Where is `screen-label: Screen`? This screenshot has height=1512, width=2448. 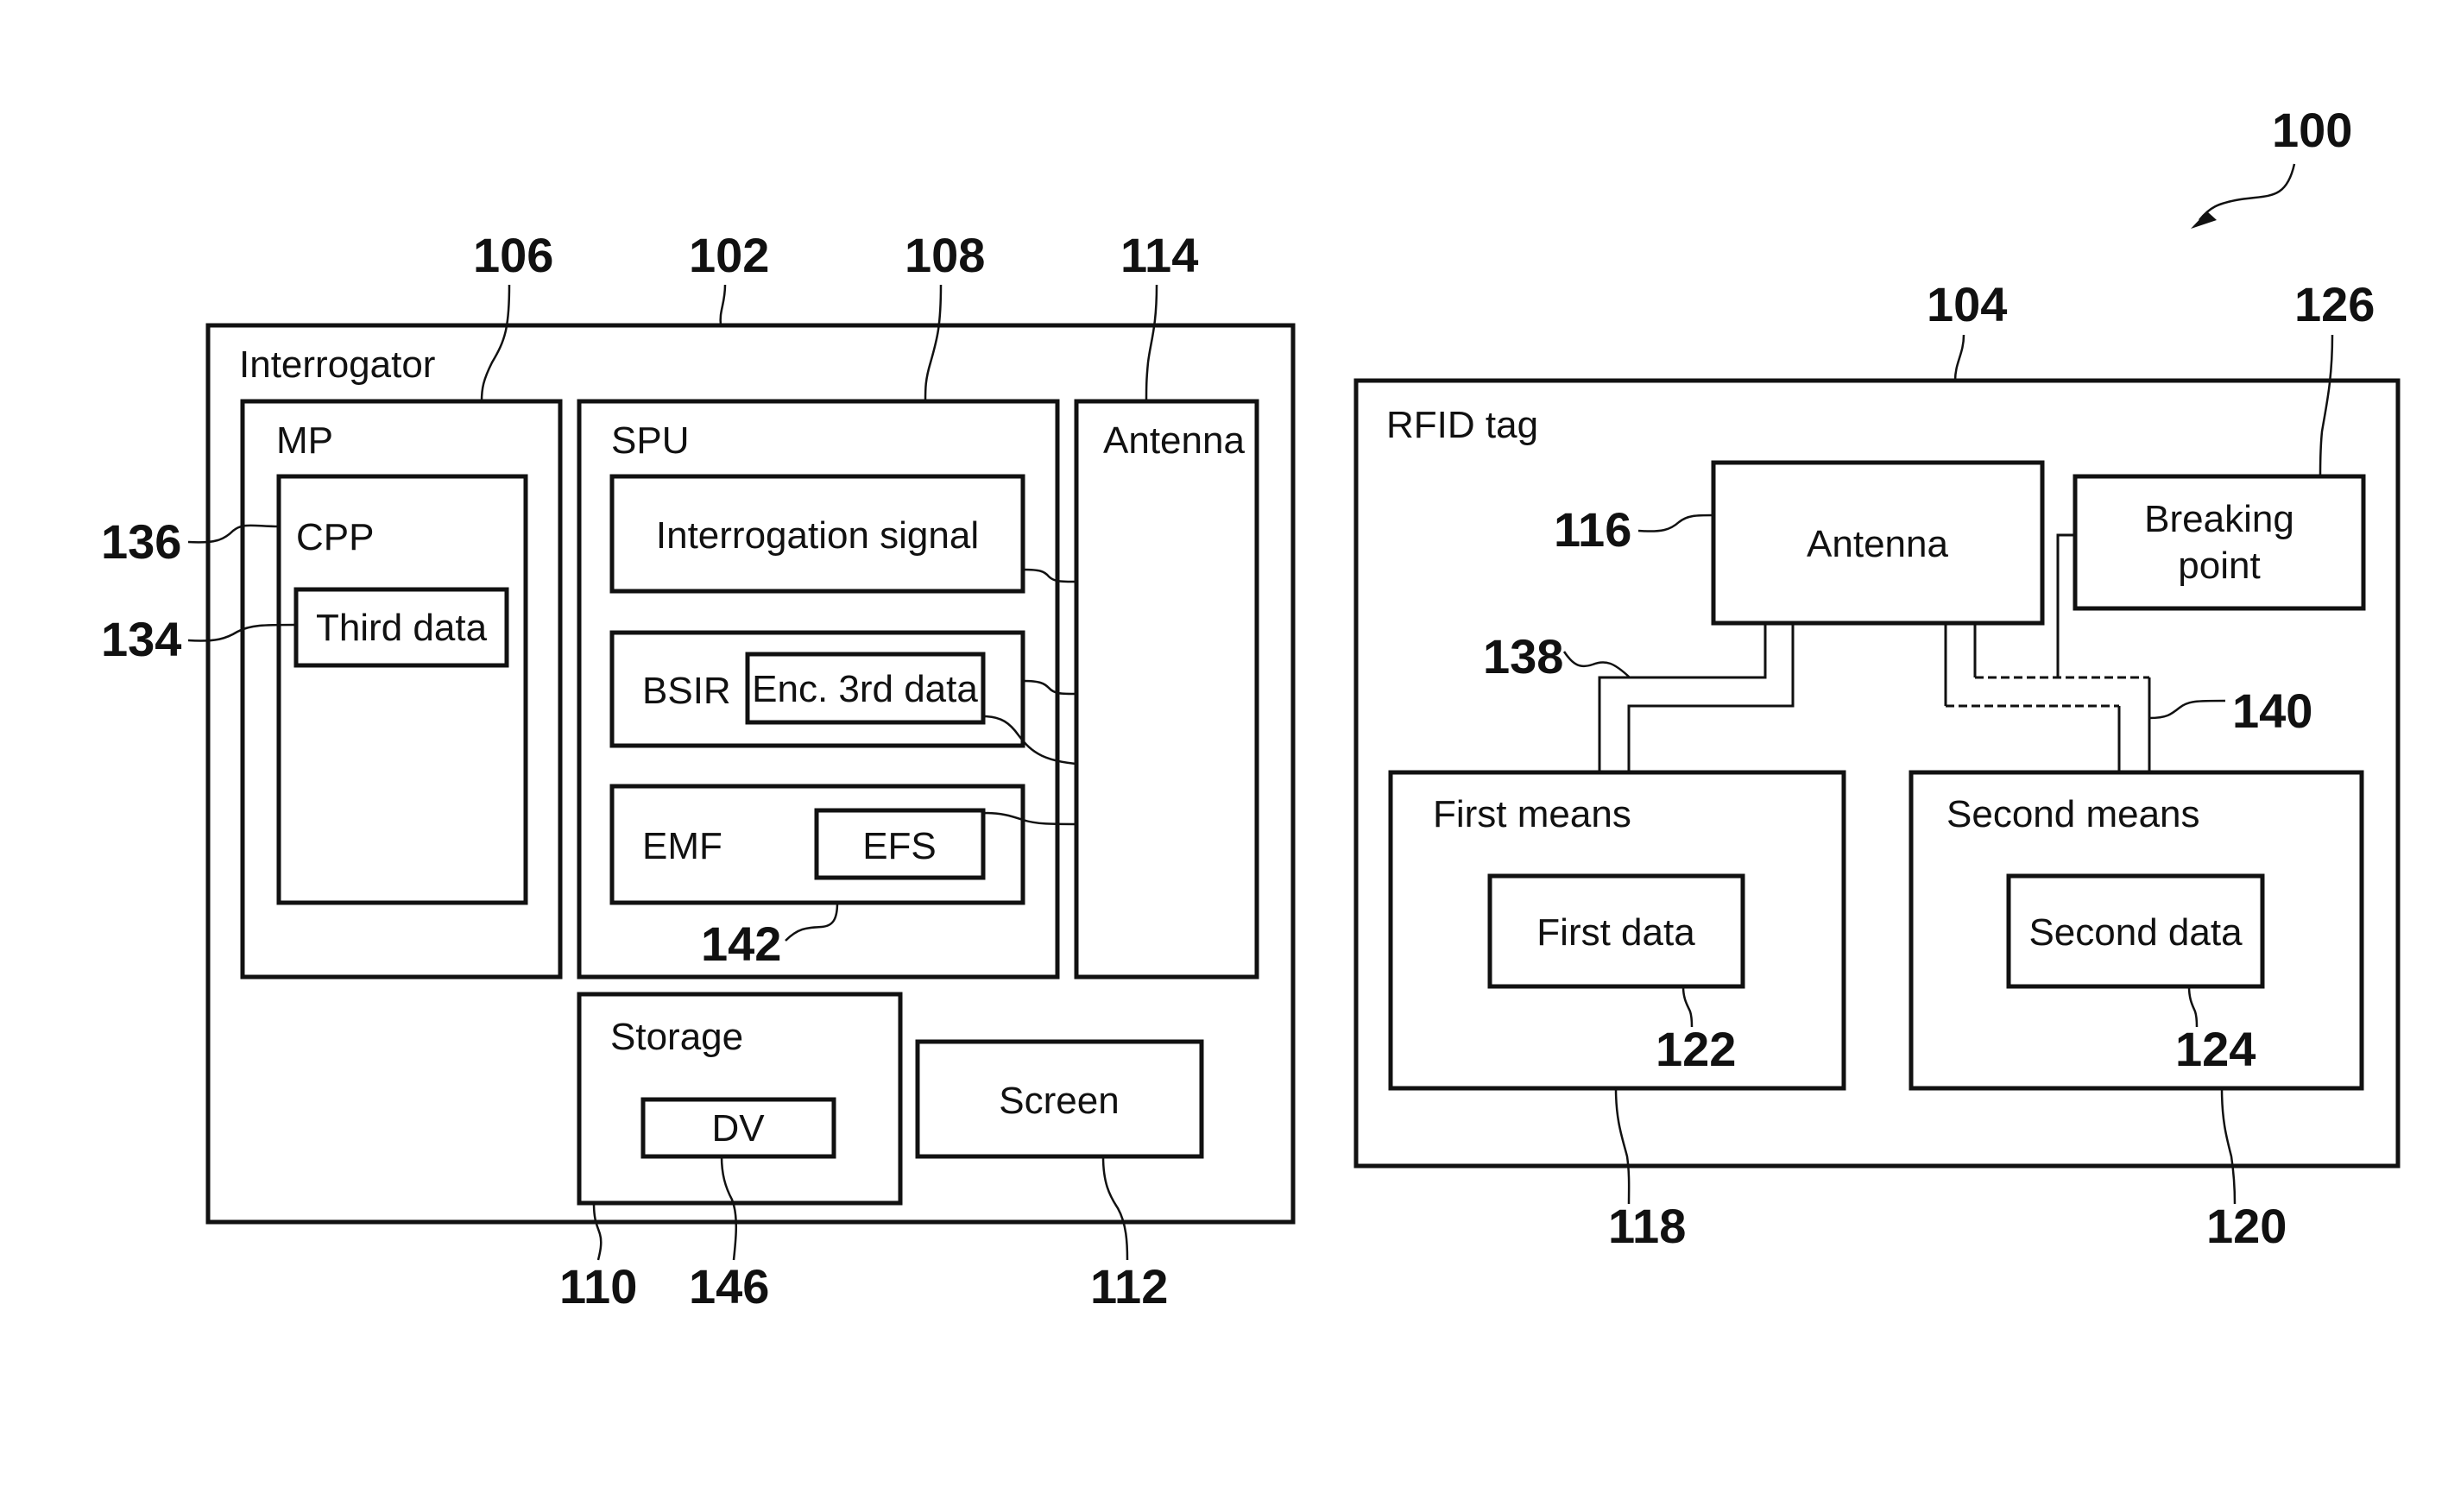
screen-label: Screen is located at coordinates (1059, 1101).